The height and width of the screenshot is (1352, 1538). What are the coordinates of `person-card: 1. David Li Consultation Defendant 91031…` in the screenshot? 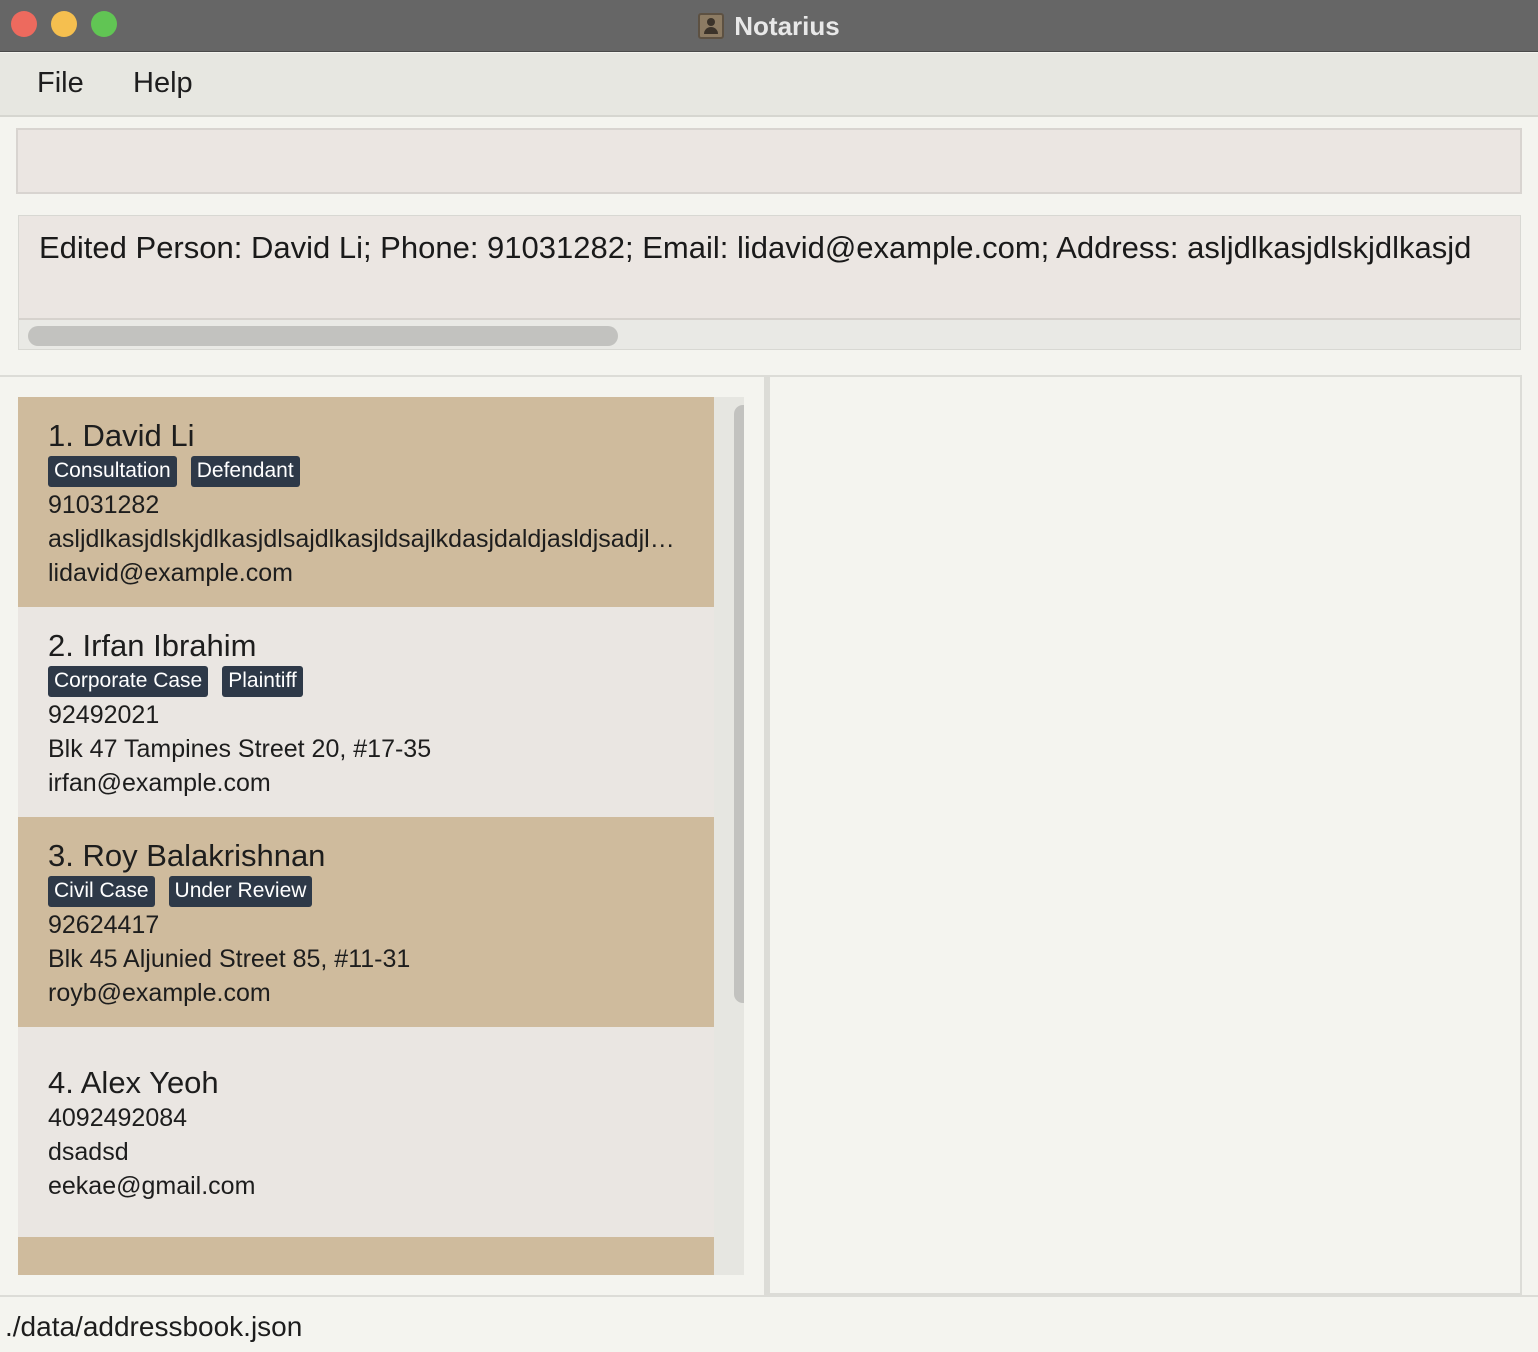 It's located at (366, 502).